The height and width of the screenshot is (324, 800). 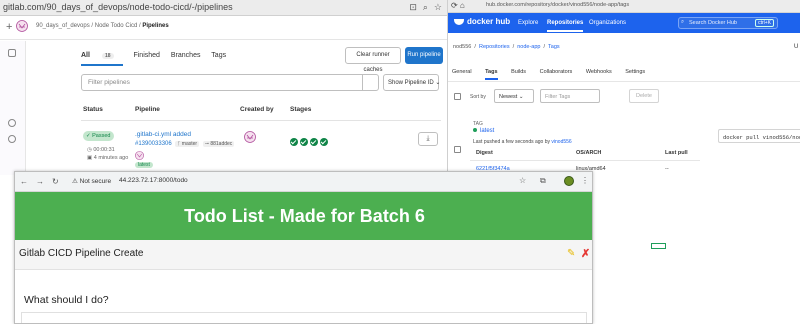 What do you see at coordinates (543, 181) in the screenshot?
I see `extensions-icon: ⧉` at bounding box center [543, 181].